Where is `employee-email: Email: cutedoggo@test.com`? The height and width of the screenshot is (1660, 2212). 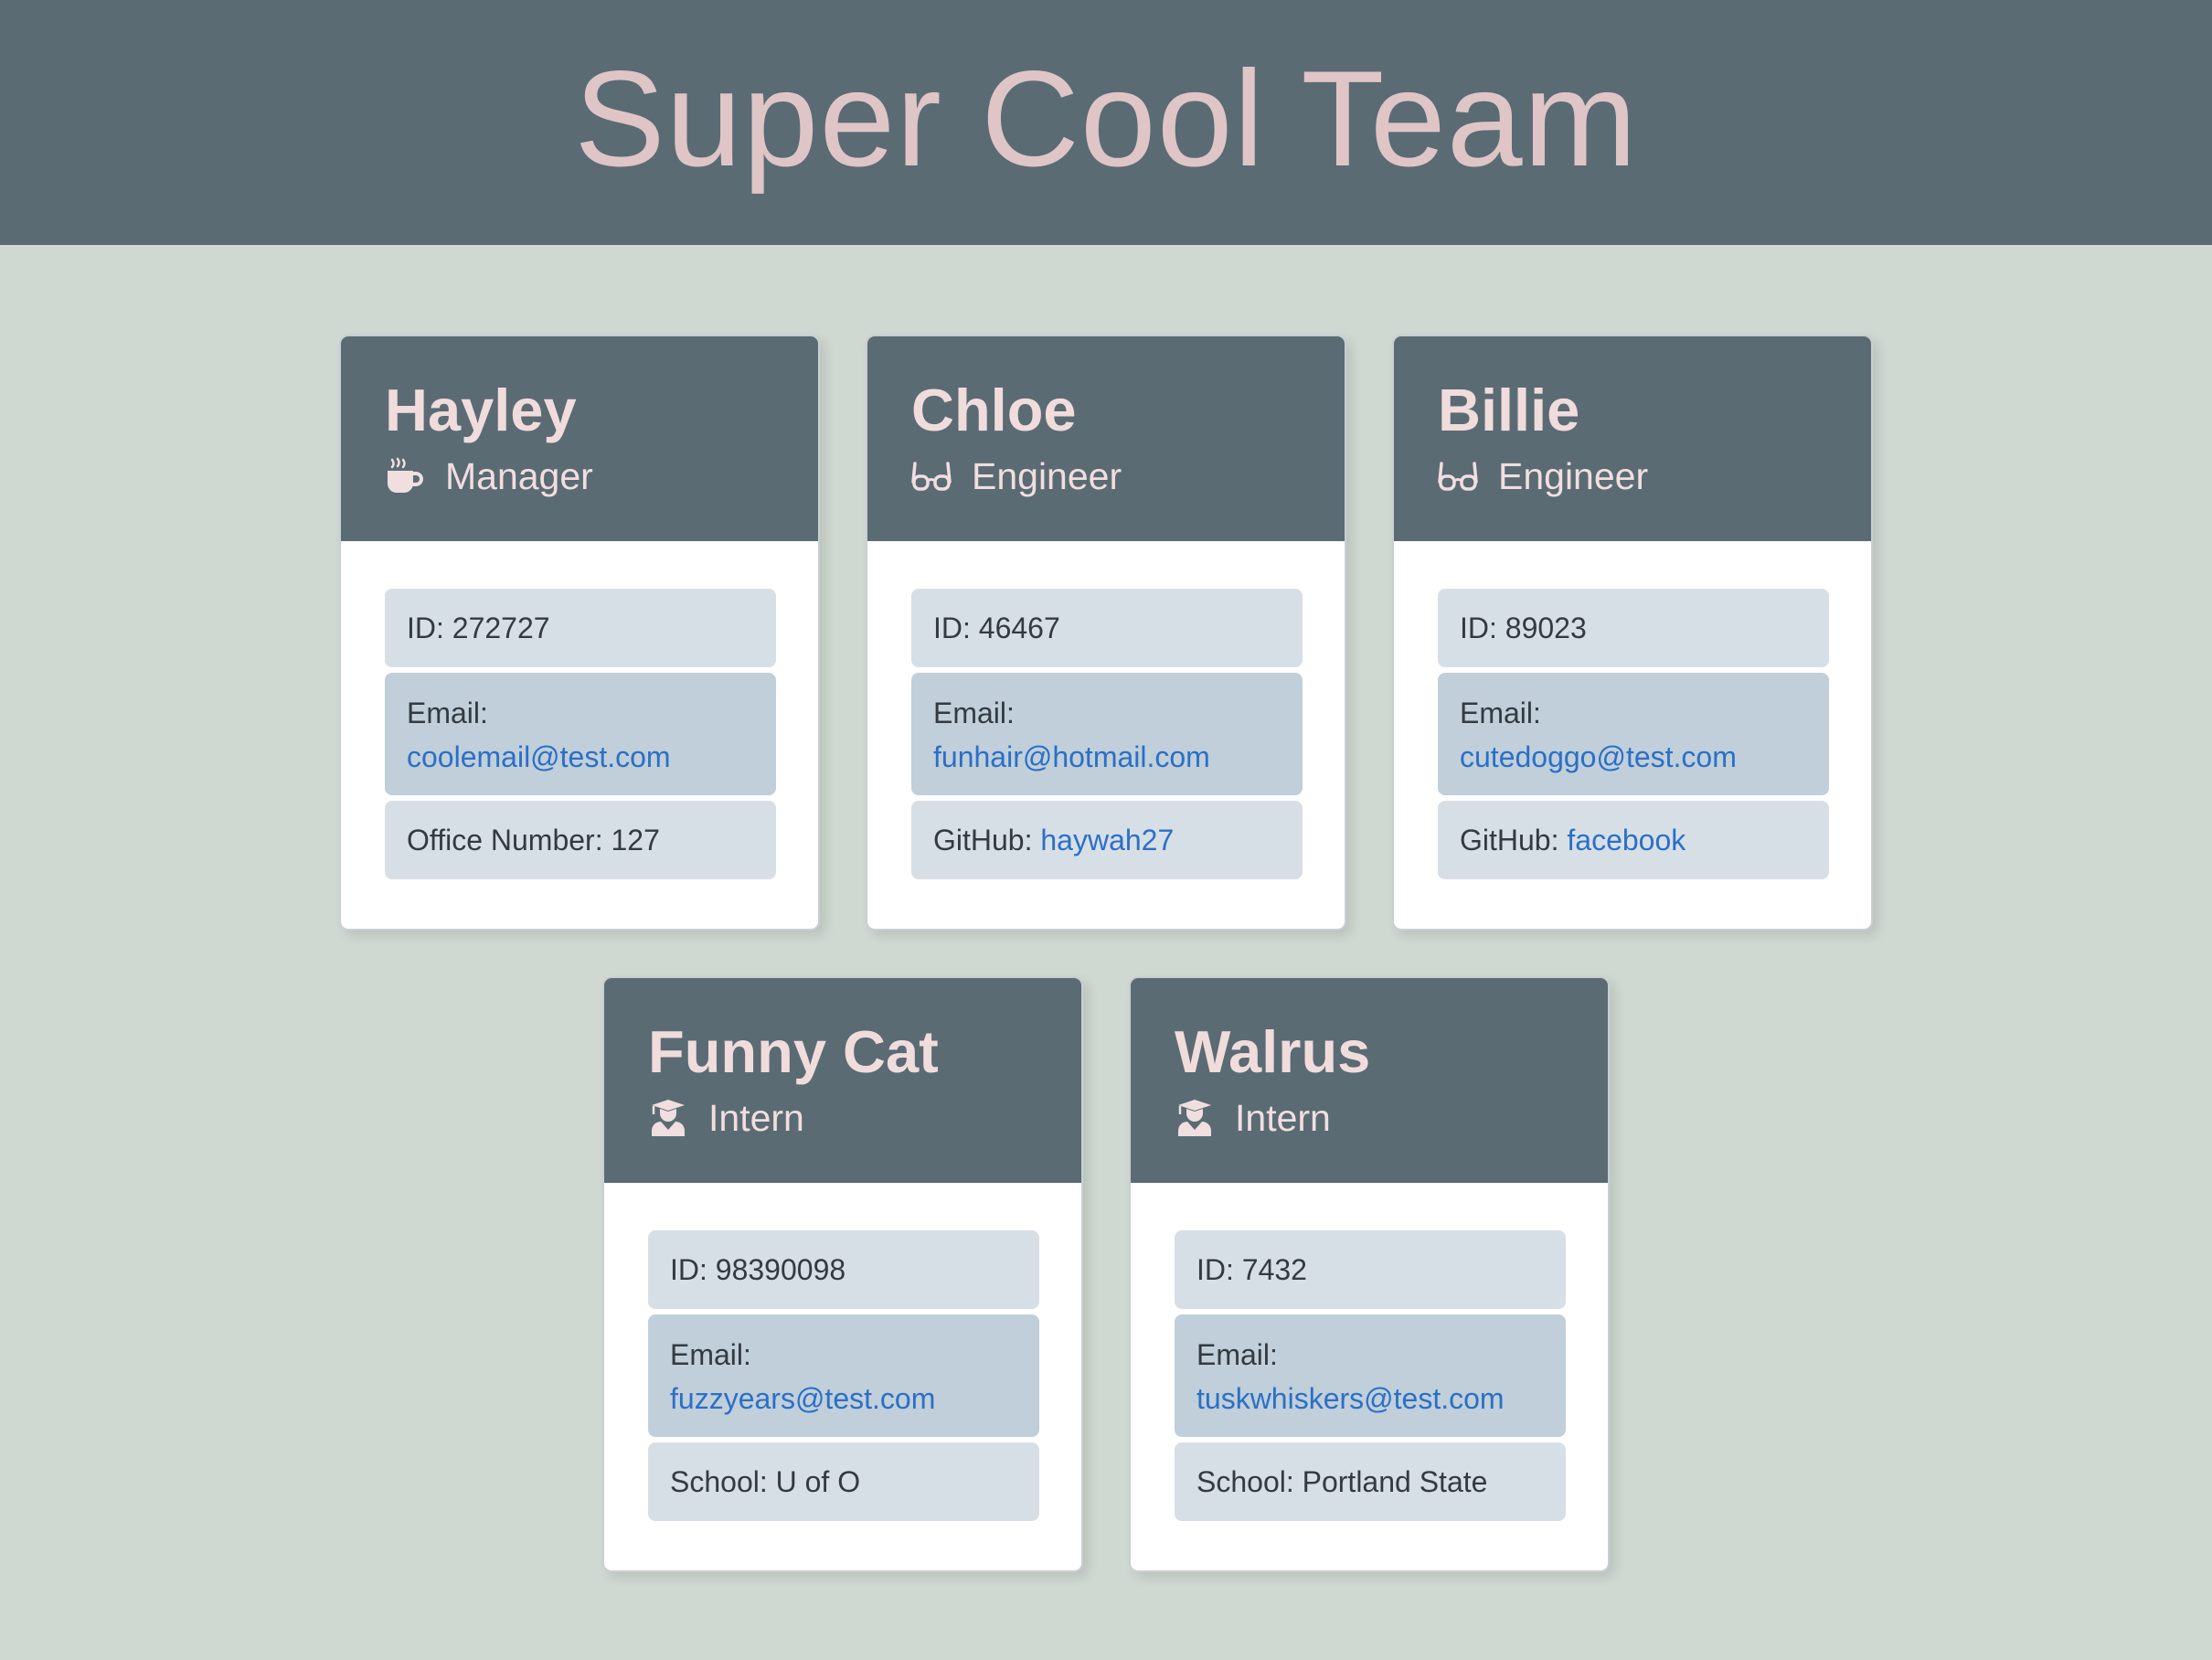
employee-email: Email: cutedoggo@test.com is located at coordinates (1633, 734).